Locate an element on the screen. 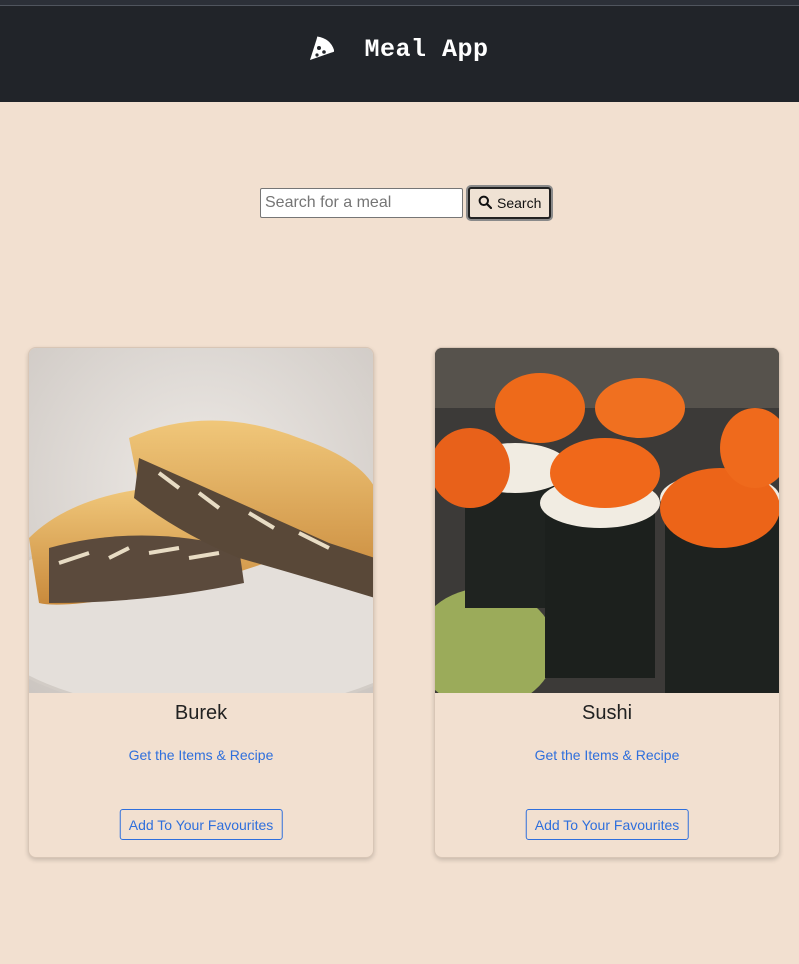 This screenshot has height=964, width=799. app-title: Meal App is located at coordinates (426, 49).